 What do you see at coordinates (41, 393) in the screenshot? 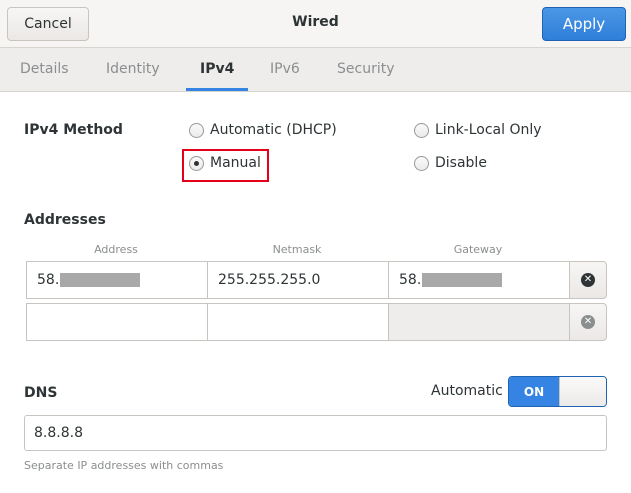
I see `dns-label: DNS` at bounding box center [41, 393].